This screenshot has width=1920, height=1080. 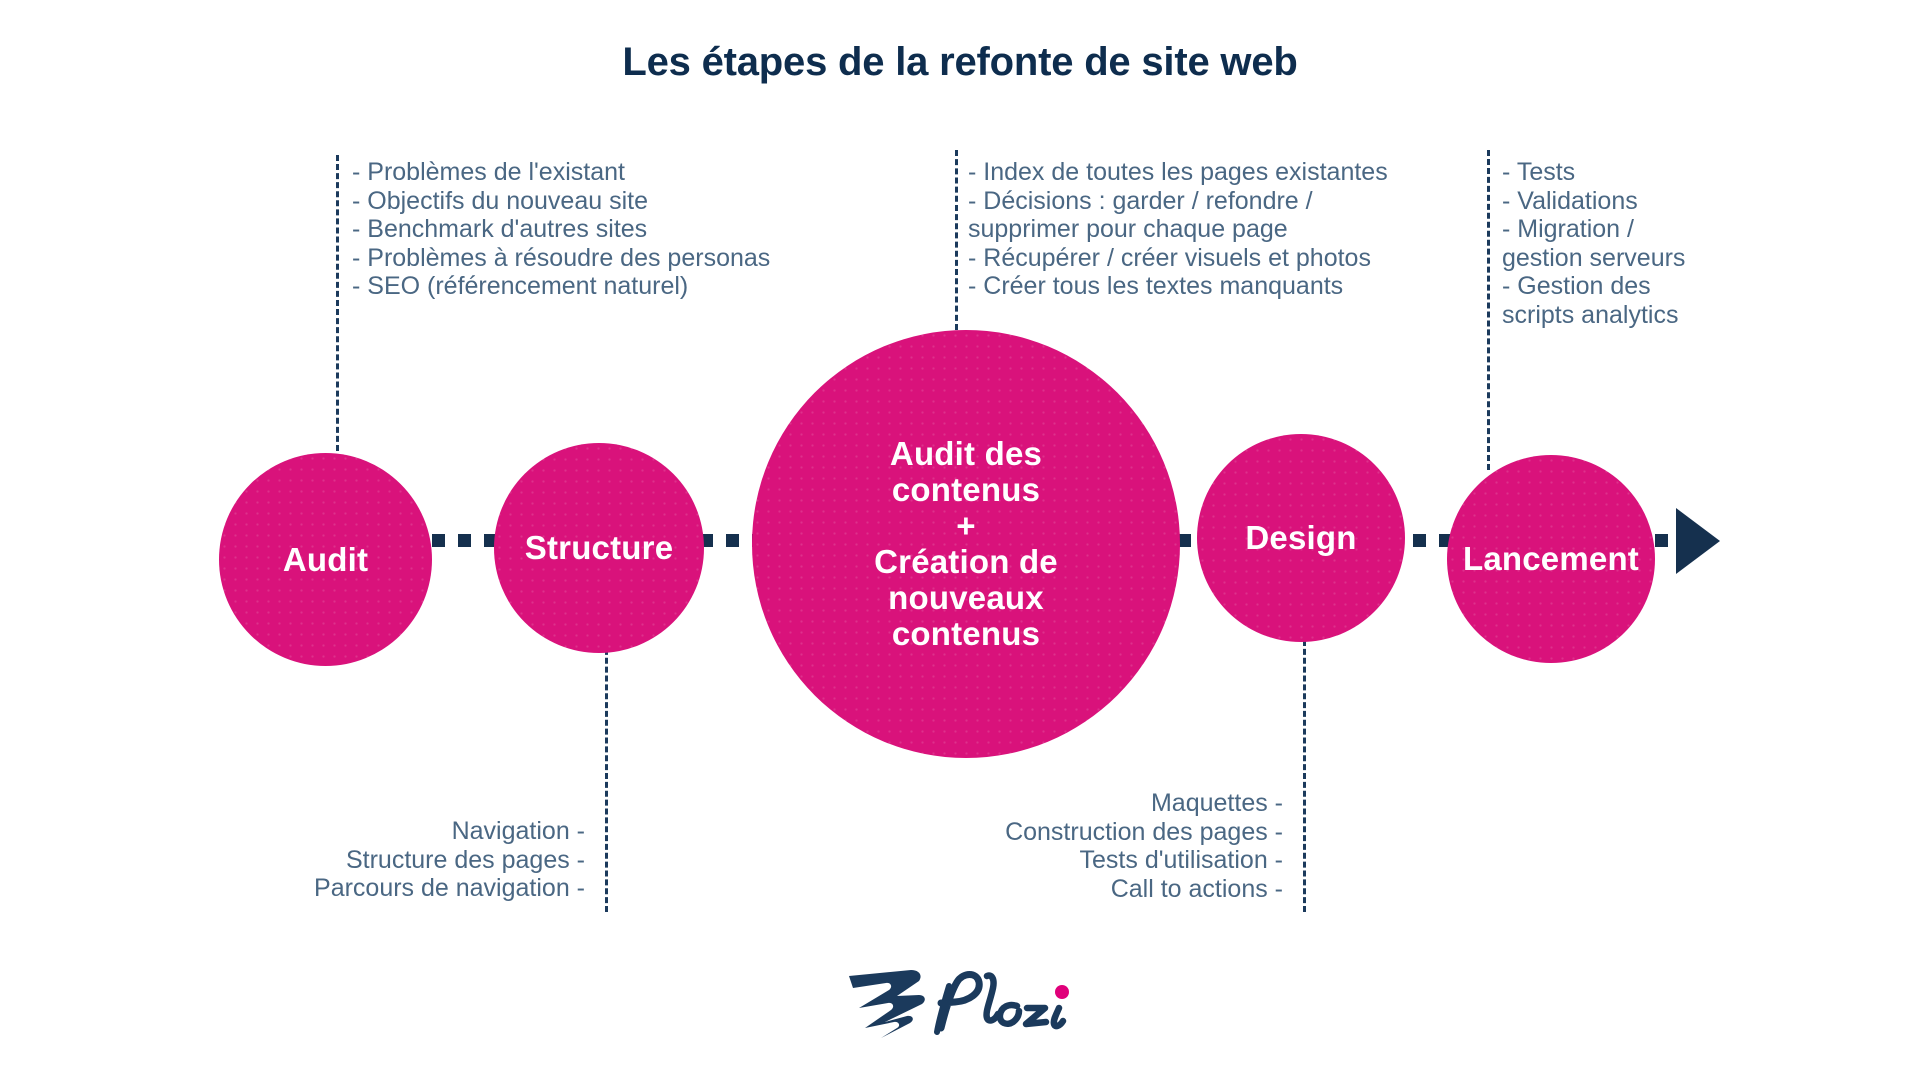 What do you see at coordinates (956, 240) in the screenshot?
I see `leader-line-contenus` at bounding box center [956, 240].